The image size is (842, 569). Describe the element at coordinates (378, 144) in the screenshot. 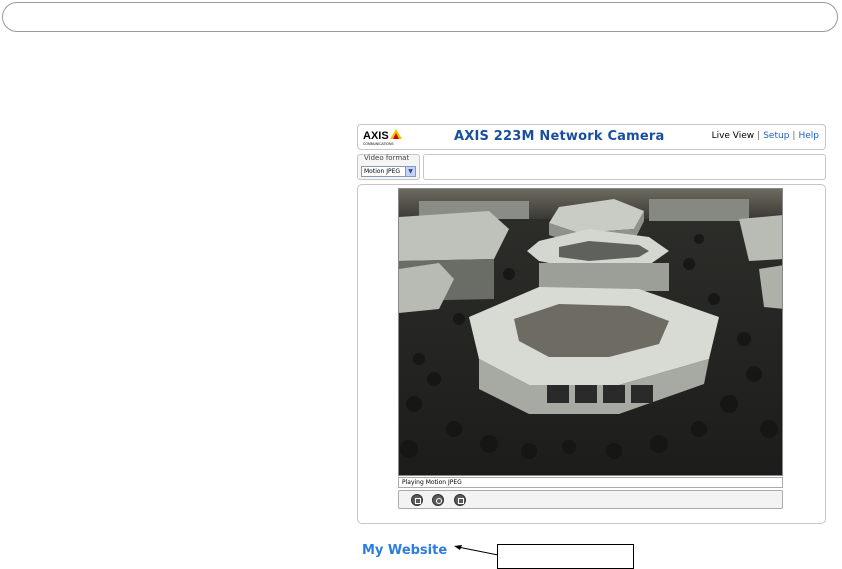

I see `logo-subtext: COMMUNICATIONS` at that location.